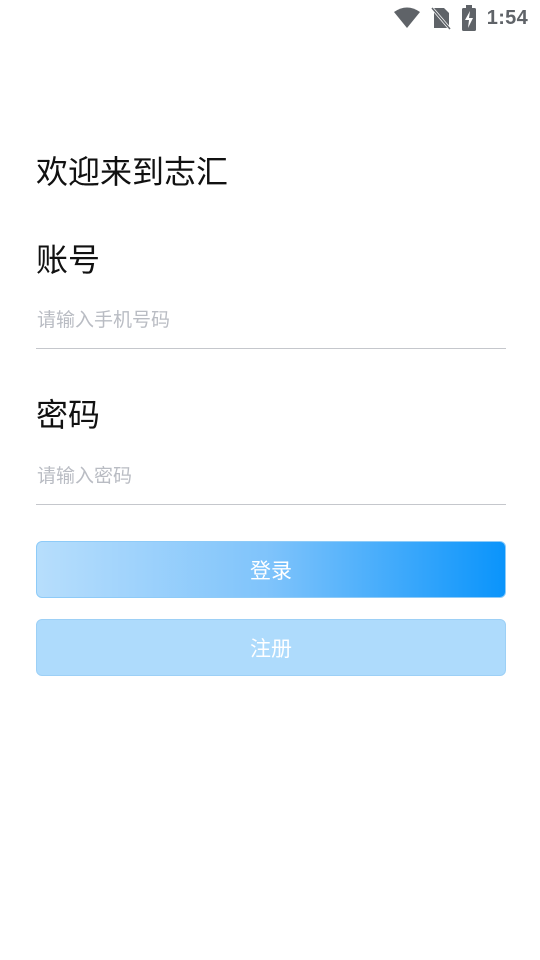 This screenshot has width=540, height=960. I want to click on account-label: 账号, so click(68, 260).